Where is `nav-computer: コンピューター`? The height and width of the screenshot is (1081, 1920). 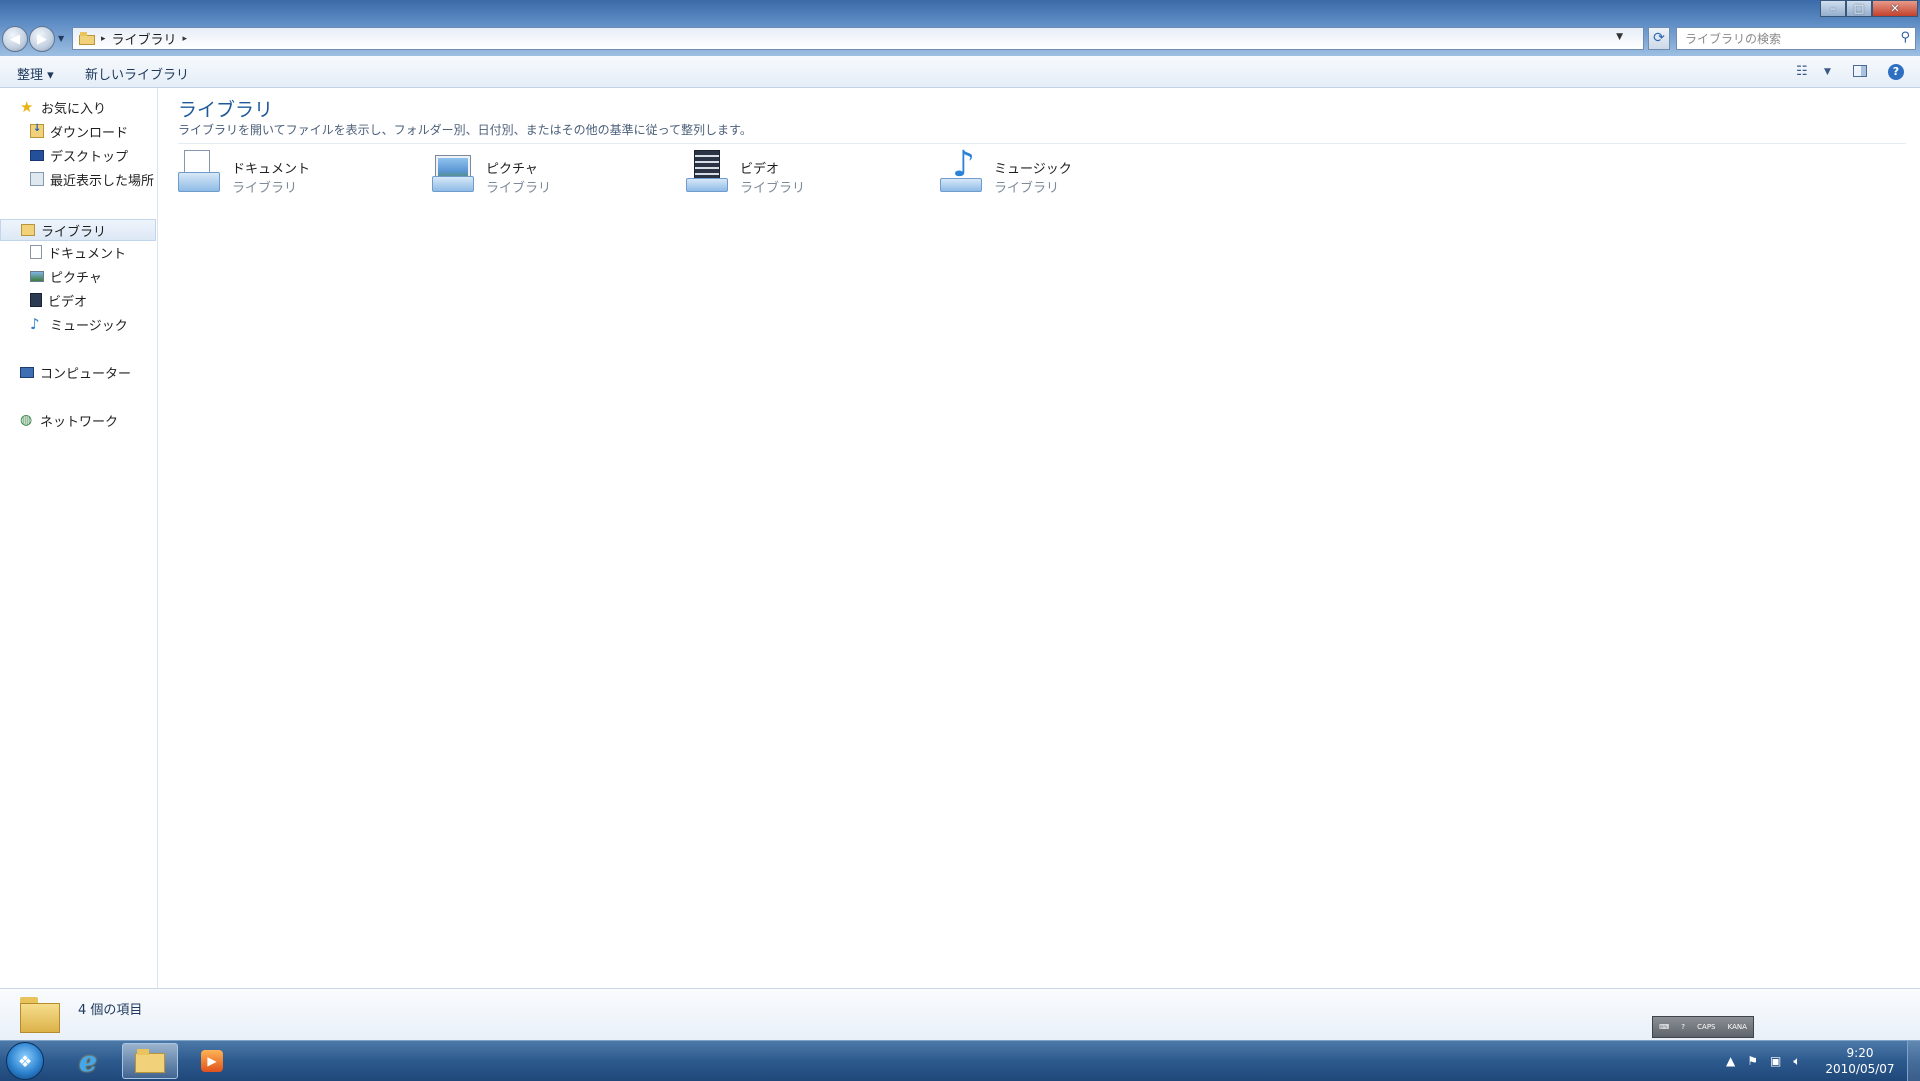
nav-computer: コンピューター is located at coordinates (88, 372).